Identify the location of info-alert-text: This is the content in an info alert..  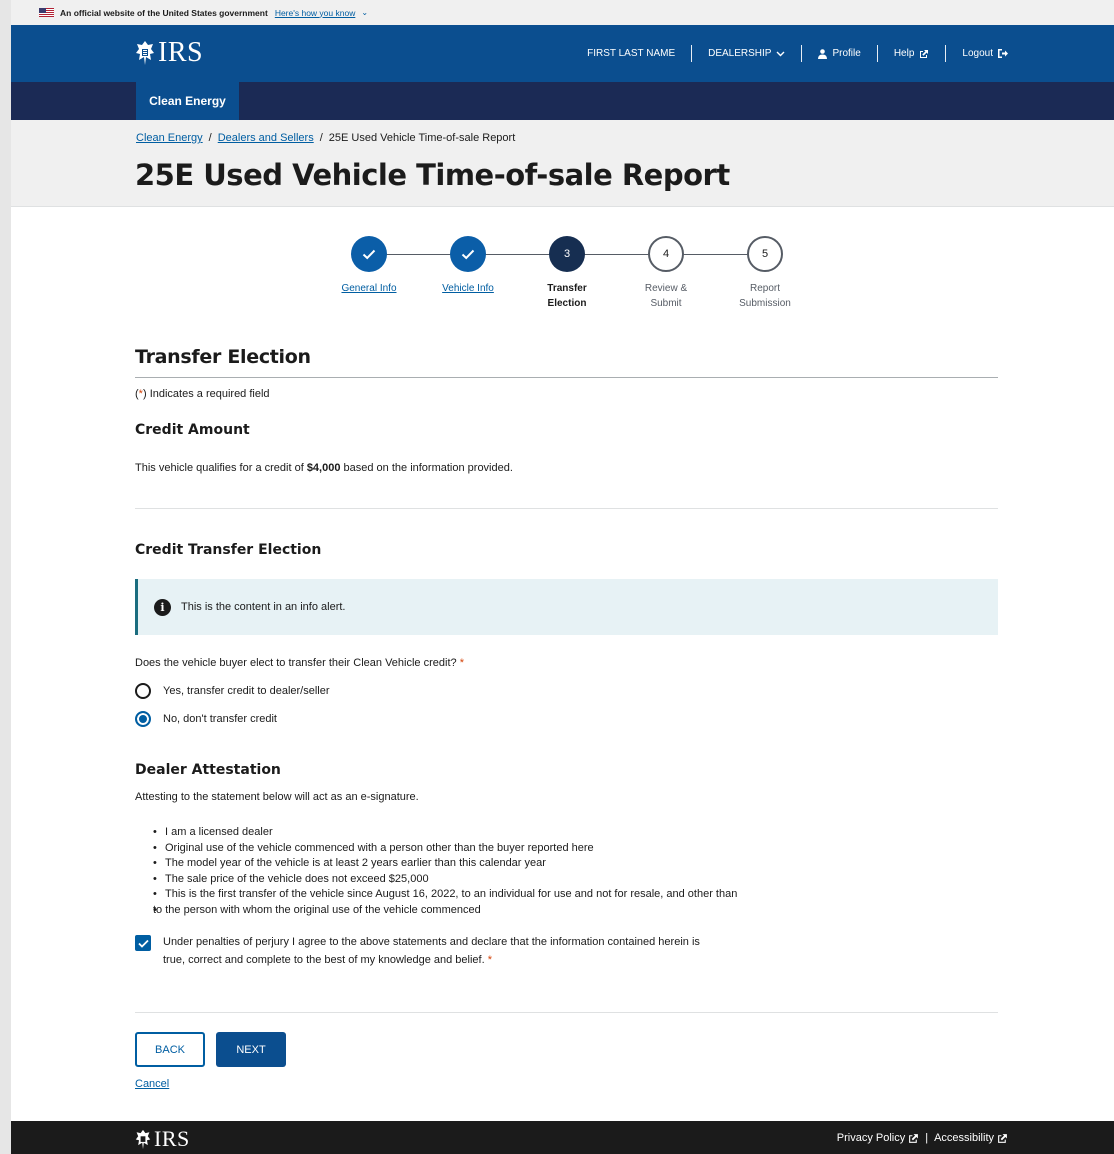
(263, 607).